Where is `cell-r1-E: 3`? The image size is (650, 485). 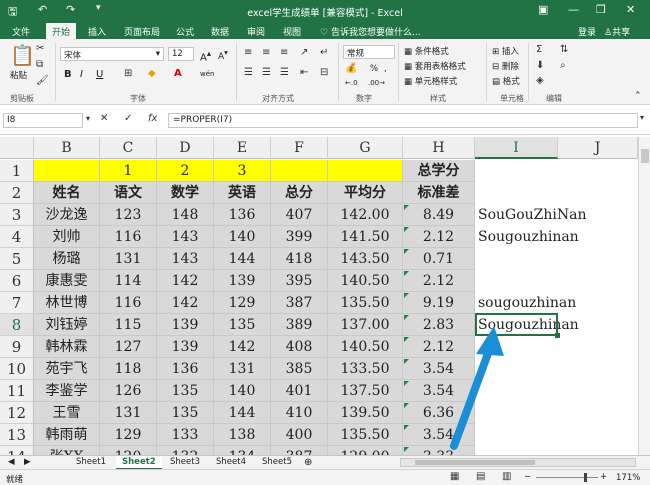
cell-r1-E: 3 is located at coordinates (242, 171).